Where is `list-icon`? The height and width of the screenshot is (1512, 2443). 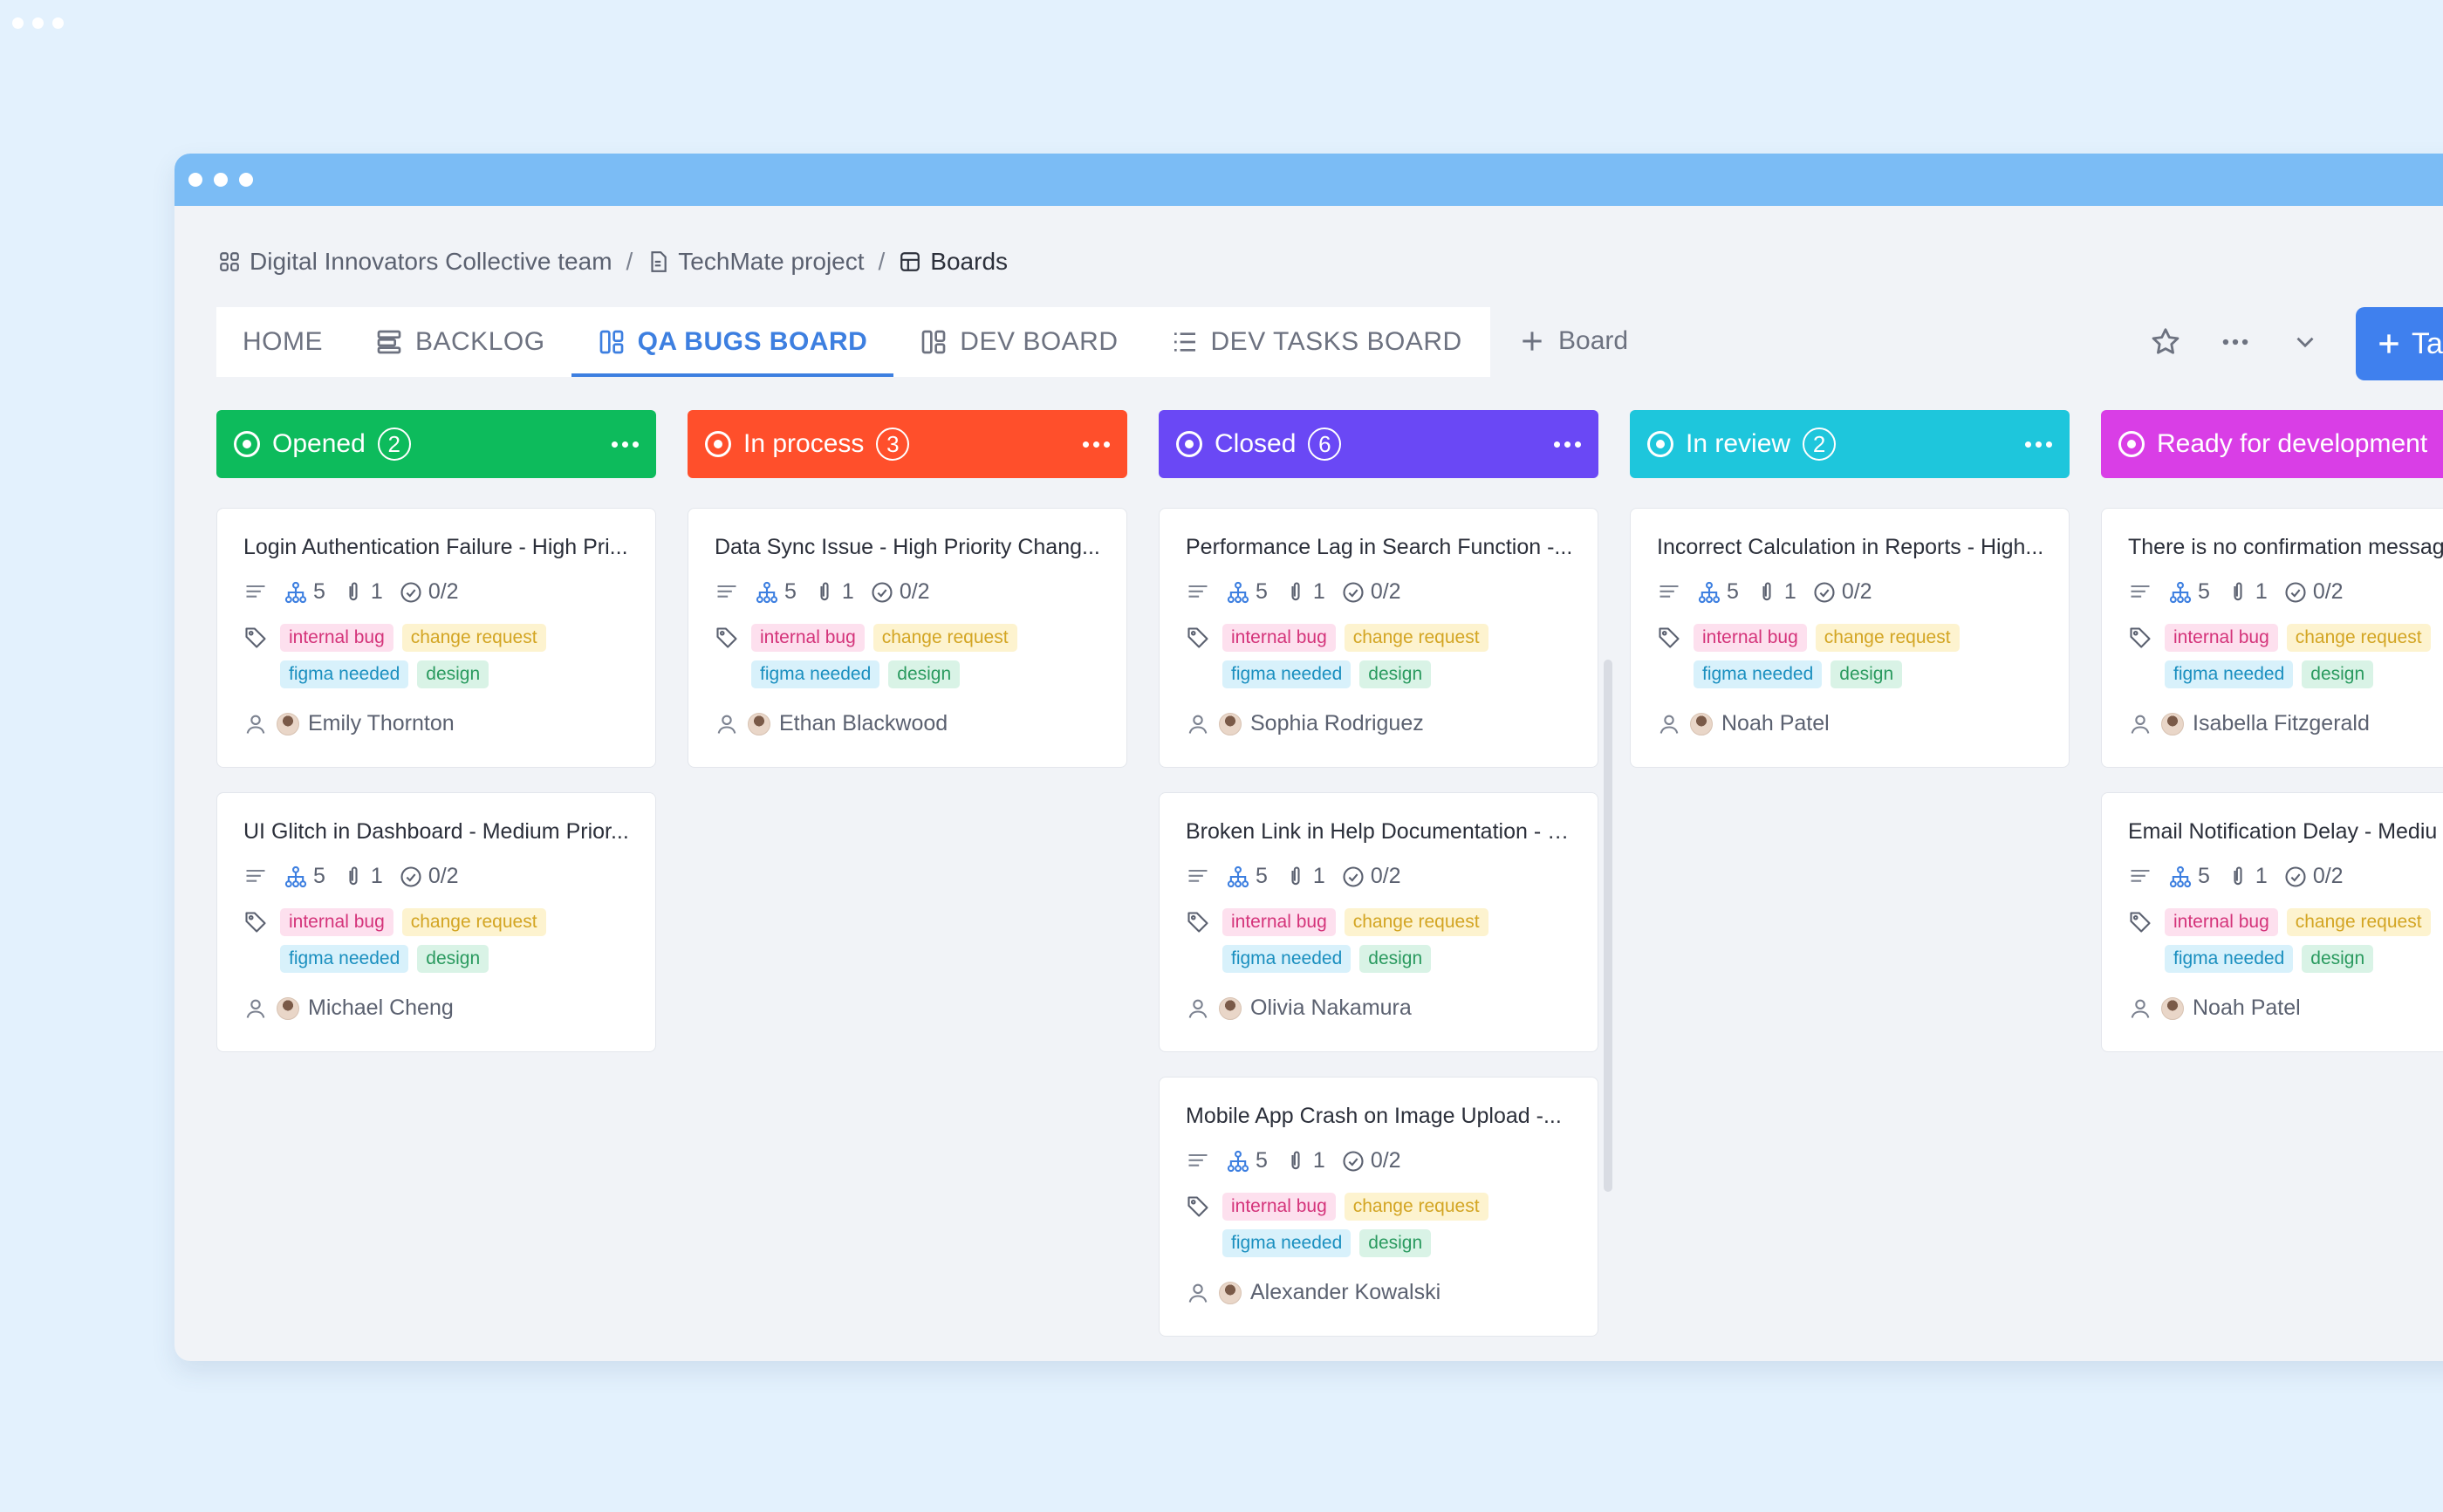
list-icon is located at coordinates (1184, 342).